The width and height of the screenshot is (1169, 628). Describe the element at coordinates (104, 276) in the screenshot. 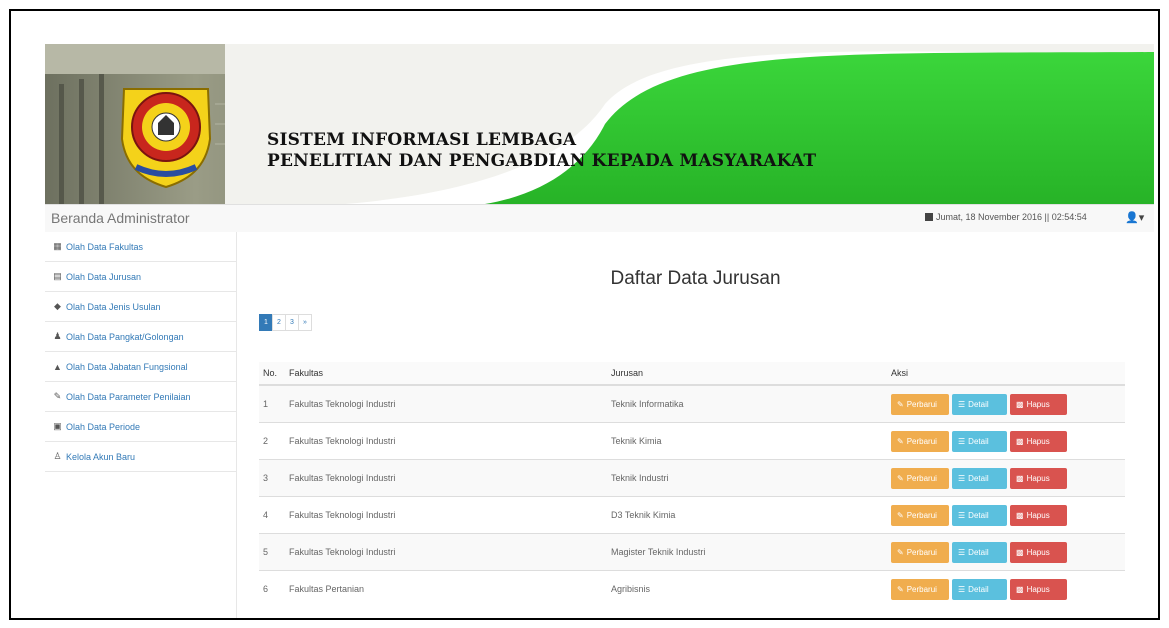

I see `sidebar-item-label: Olah Data Jurusan` at that location.